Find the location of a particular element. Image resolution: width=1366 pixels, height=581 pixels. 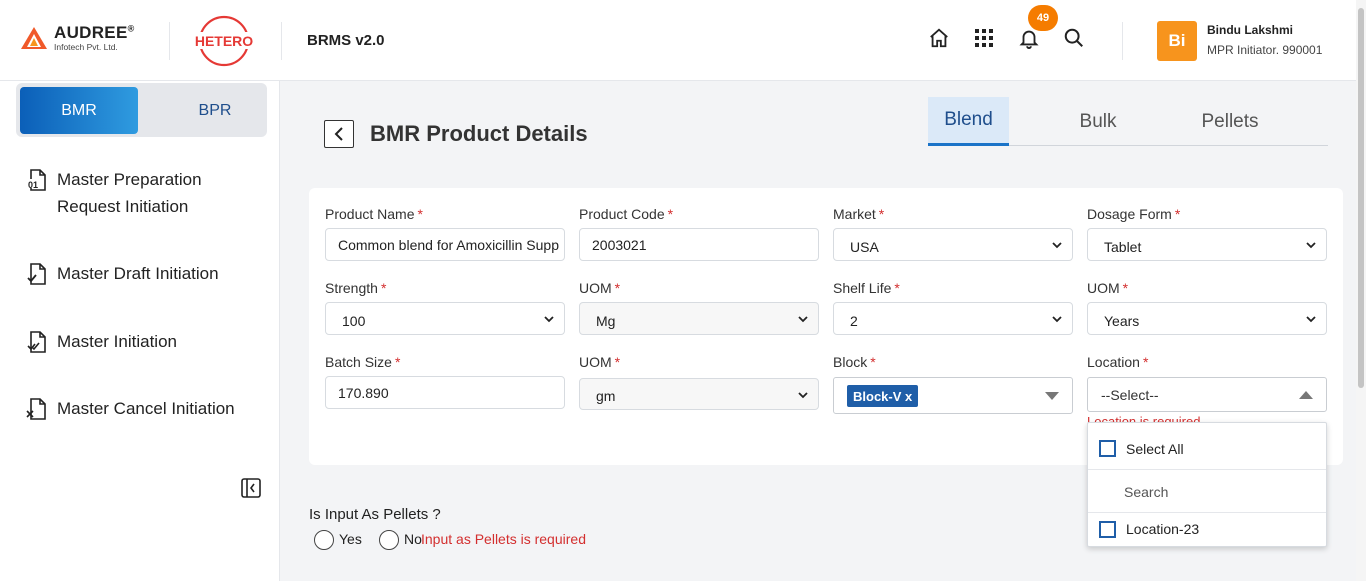

shelf-uom-select: Years is located at coordinates (1207, 318).